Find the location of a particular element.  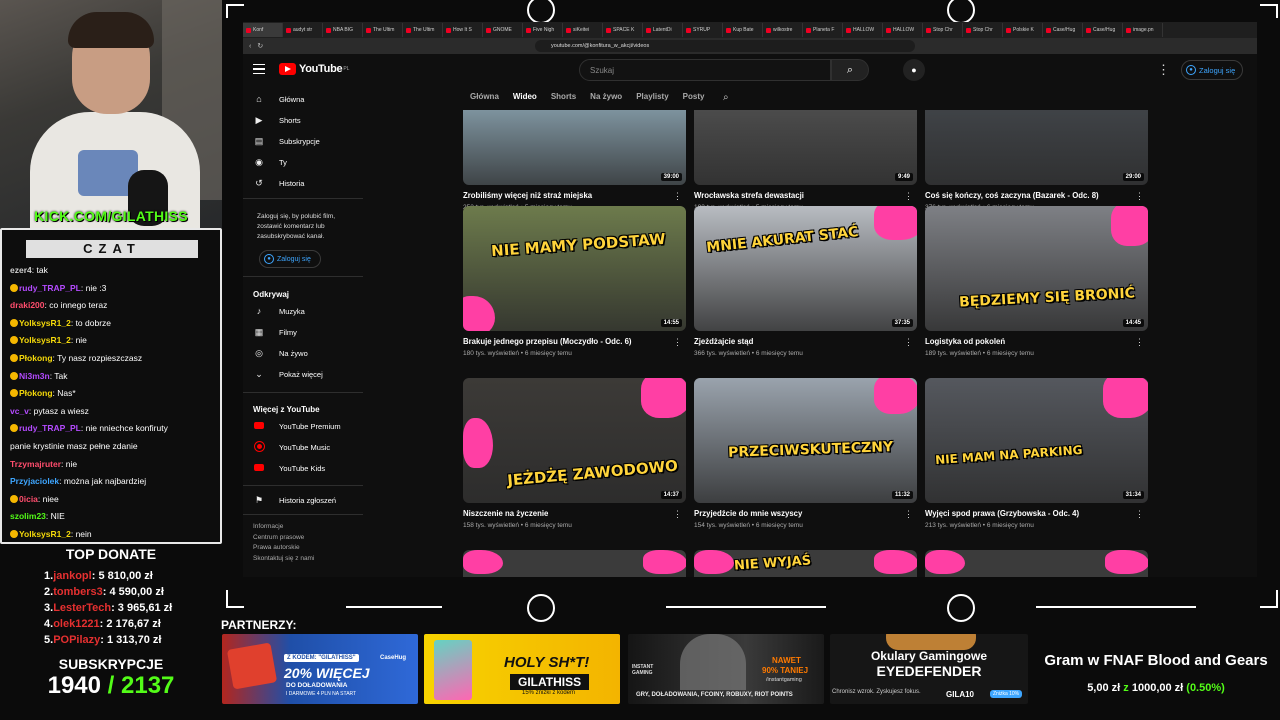

video-thumbnail: 39:00 is located at coordinates (574, 147).